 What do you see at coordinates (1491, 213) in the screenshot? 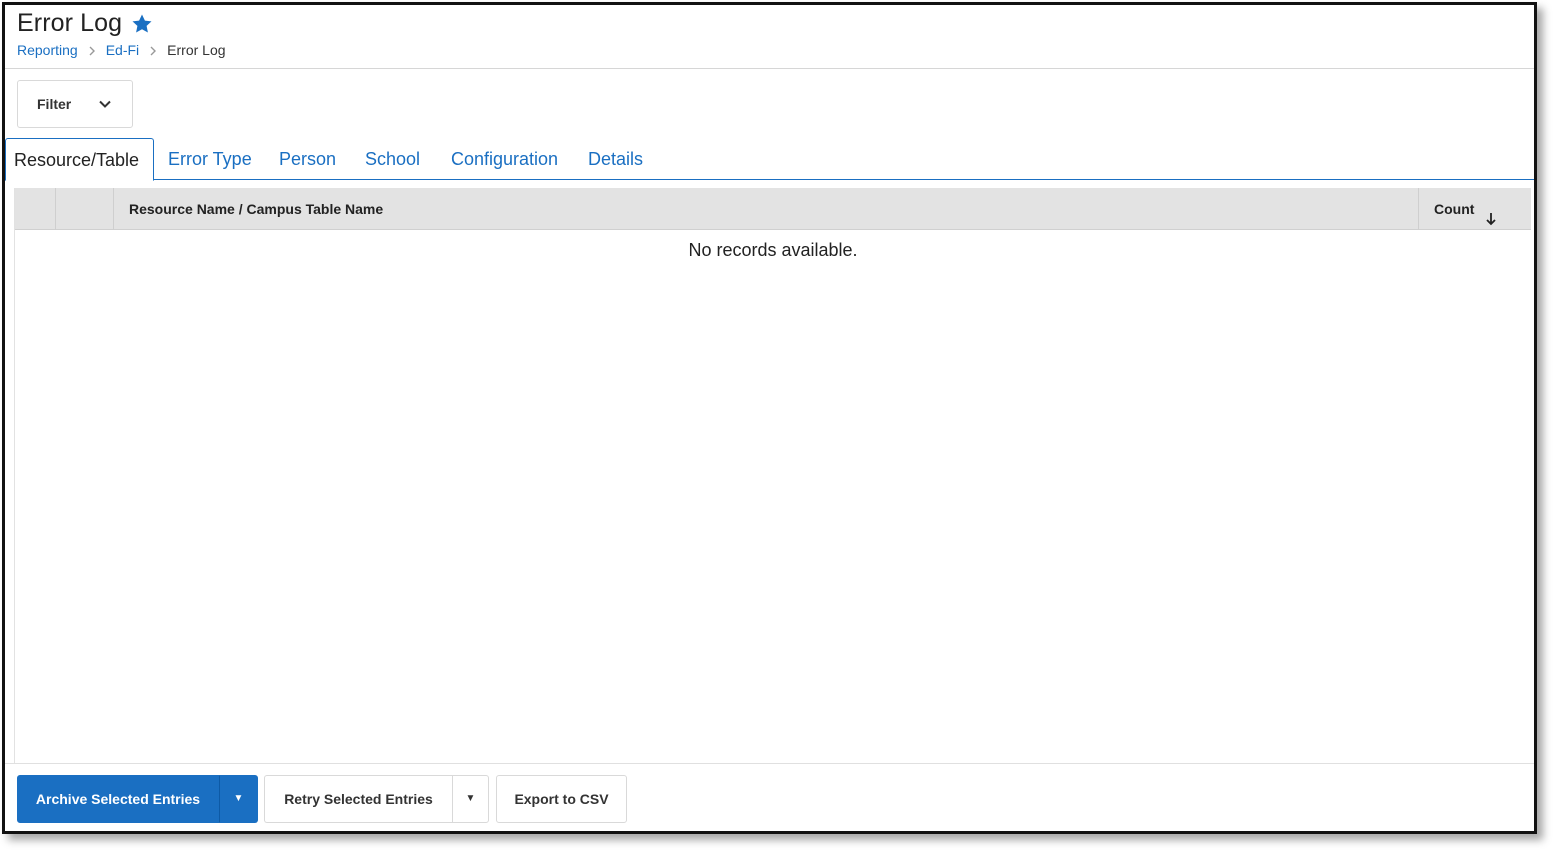
I see `arrow-down-icon` at bounding box center [1491, 213].